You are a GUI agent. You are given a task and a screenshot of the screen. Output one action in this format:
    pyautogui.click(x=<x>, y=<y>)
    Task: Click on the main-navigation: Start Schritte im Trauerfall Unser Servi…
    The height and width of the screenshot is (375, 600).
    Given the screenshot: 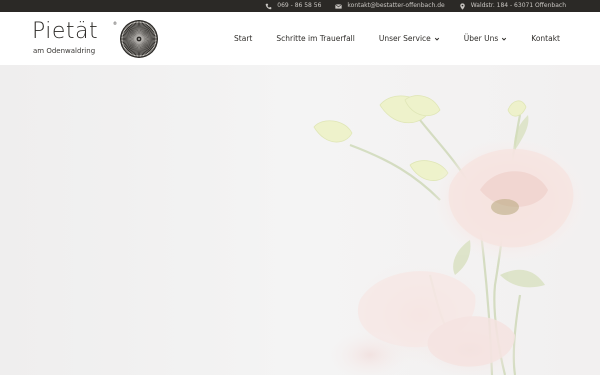 What is the action you would take?
    pyautogui.click(x=385, y=38)
    